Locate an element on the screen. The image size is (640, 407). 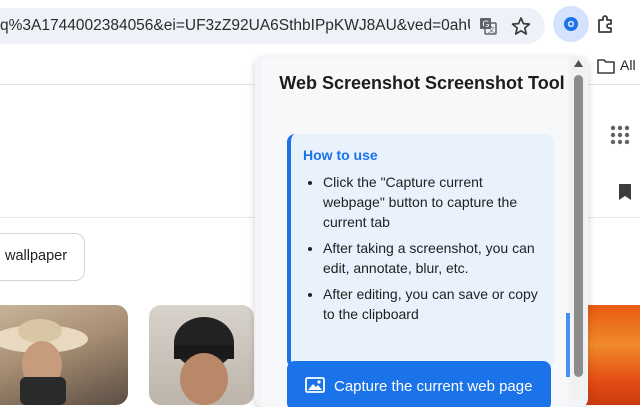
how-to-use-title: How to use is located at coordinates (340, 155).